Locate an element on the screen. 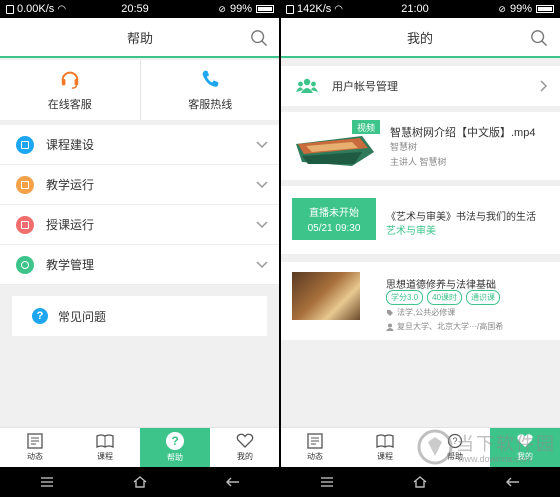 Image resolution: width=560 pixels, height=497 pixels. tag-credits: 学分3.0 is located at coordinates (405, 297).